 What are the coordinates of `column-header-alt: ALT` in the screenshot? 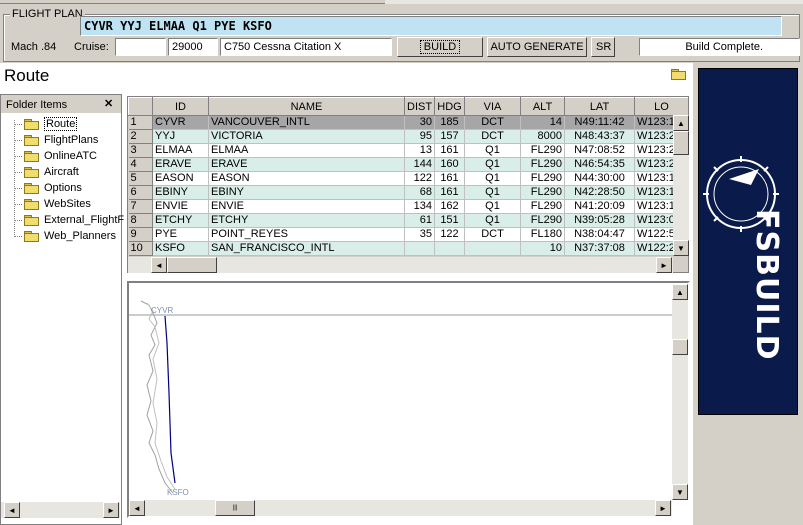 It's located at (542, 106).